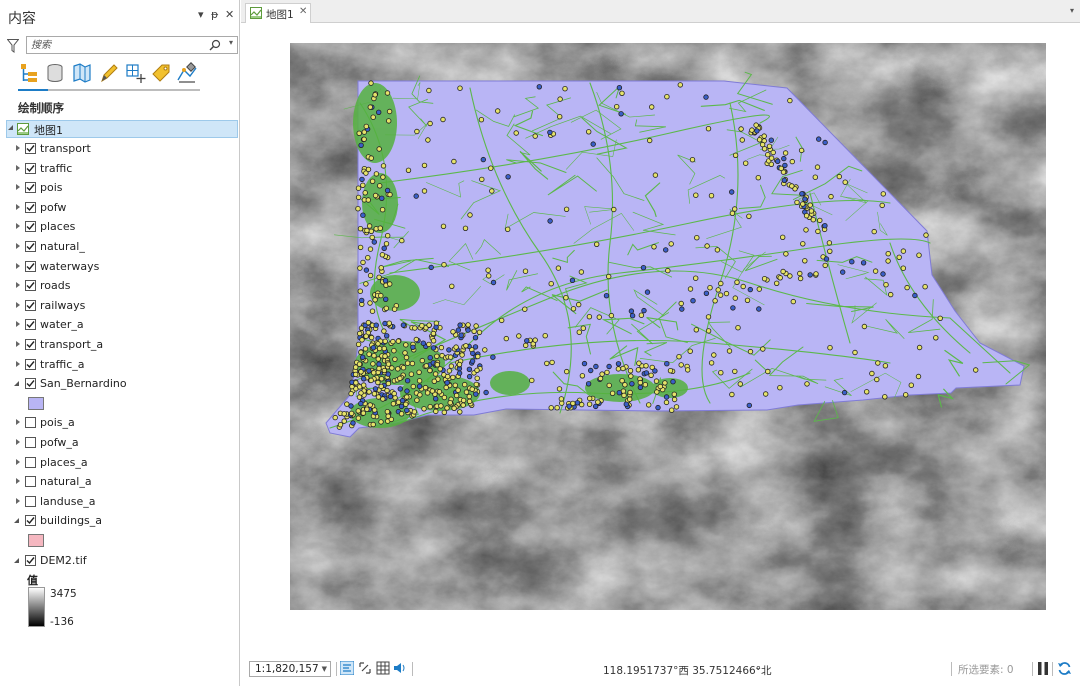  Describe the element at coordinates (125, 521) in the screenshot. I see `layer-row-buildings-a: buildings_a` at that location.